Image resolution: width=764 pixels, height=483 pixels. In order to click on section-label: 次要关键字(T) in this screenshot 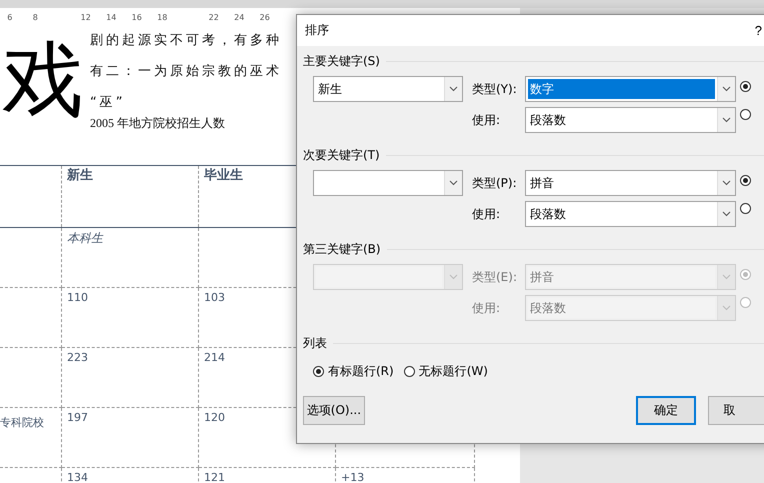, I will do `click(341, 155)`.